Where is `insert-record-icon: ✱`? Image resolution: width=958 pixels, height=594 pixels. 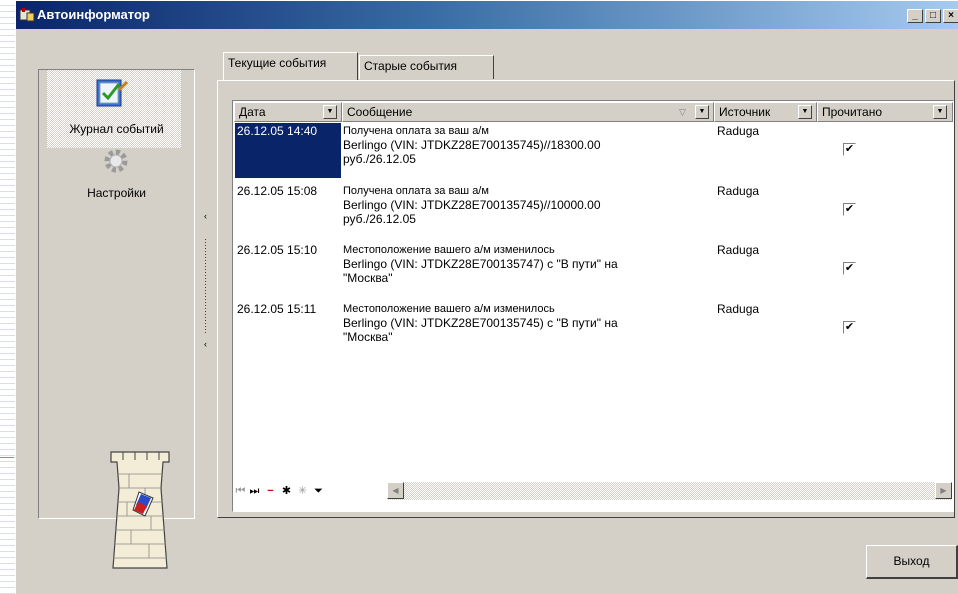 insert-record-icon: ✱ is located at coordinates (286, 491).